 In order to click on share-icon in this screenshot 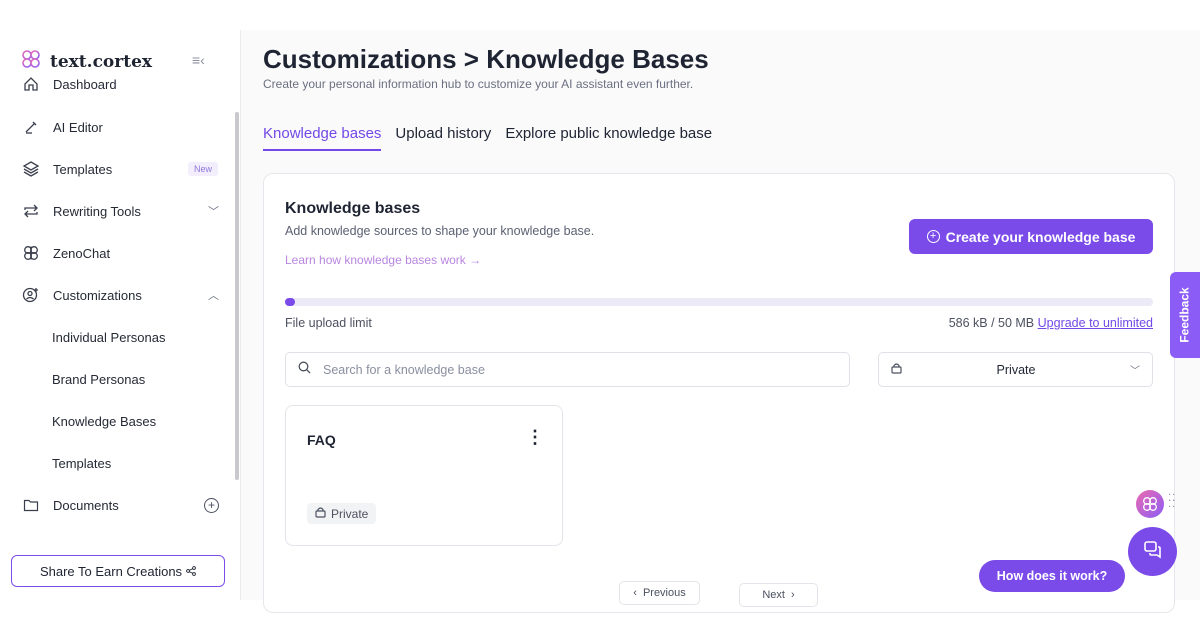, I will do `click(191, 571)`.